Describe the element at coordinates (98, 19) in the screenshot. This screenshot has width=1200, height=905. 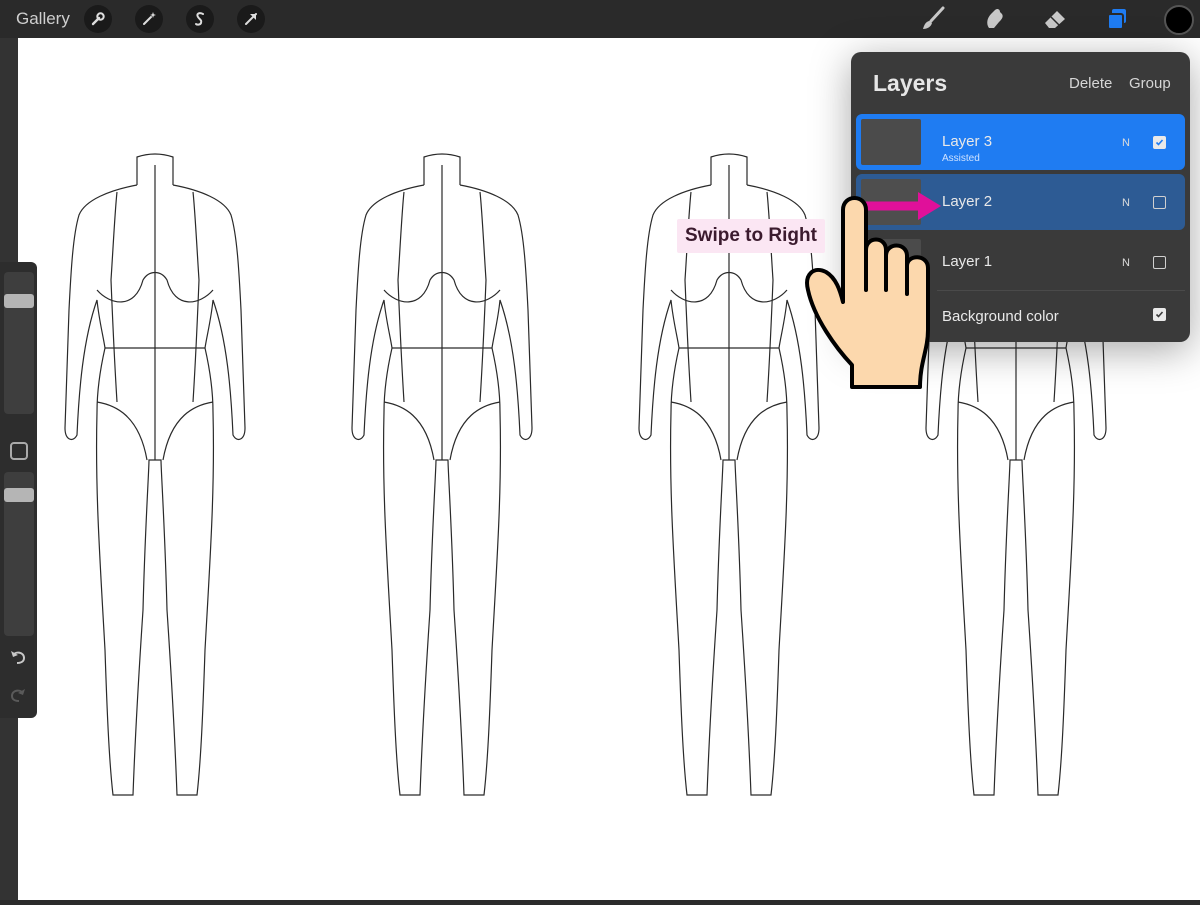
I see `wrench-icon` at that location.